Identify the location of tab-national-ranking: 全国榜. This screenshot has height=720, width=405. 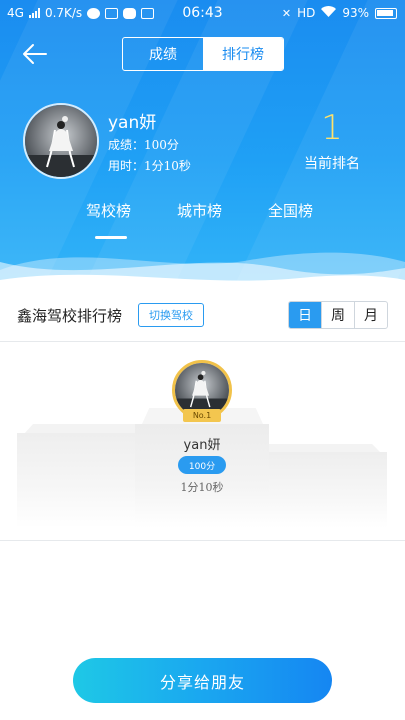
(290, 210).